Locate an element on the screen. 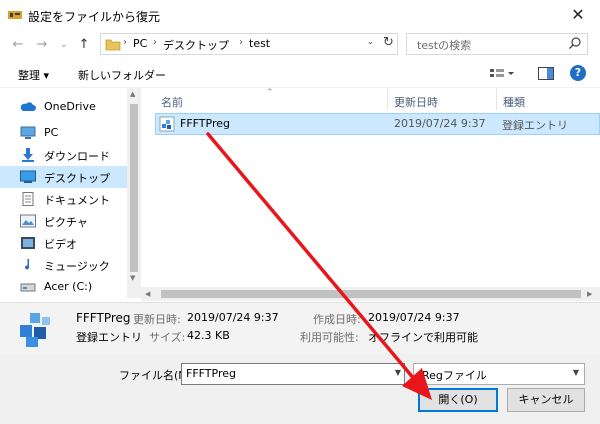  nav-item-label: ピクチャ is located at coordinates (66, 222).